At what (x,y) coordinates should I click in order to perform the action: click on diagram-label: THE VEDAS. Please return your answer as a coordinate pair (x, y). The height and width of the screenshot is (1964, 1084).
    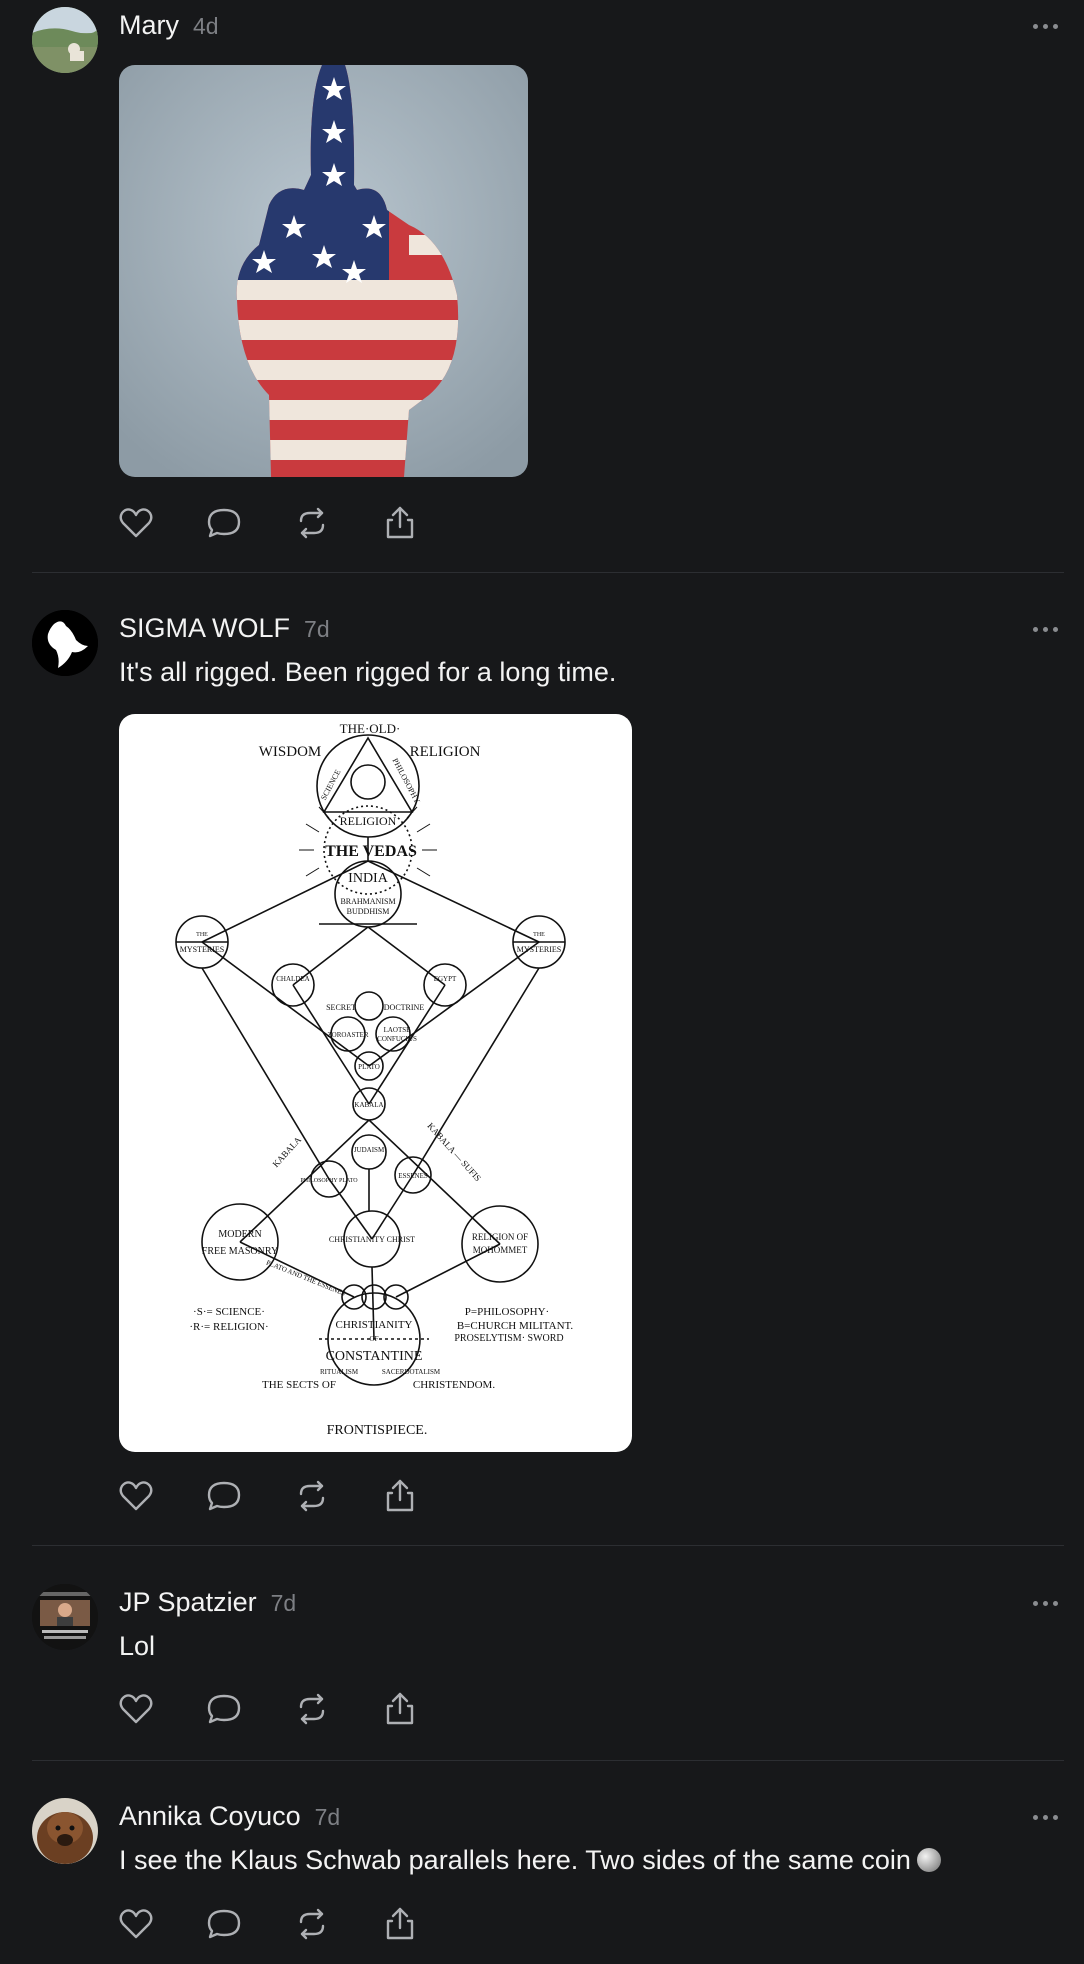
    Looking at the image, I should click on (371, 851).